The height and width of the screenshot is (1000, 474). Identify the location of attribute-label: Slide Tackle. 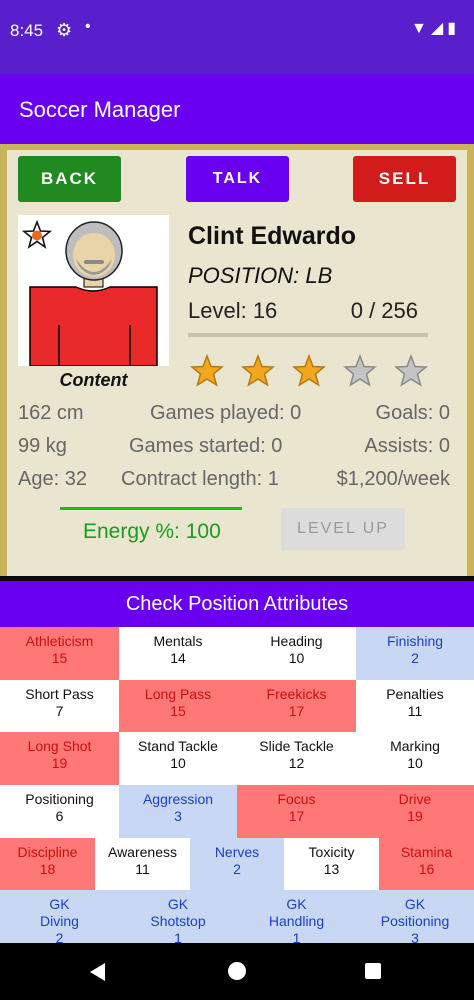
(296, 746).